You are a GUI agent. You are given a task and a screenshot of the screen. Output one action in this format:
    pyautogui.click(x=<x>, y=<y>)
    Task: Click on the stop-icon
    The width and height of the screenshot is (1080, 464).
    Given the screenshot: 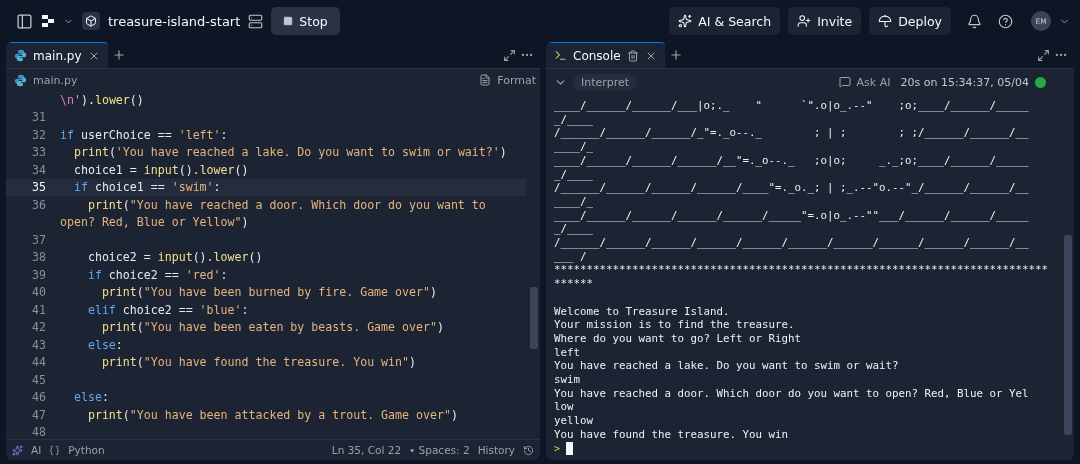 What is the action you would take?
    pyautogui.click(x=288, y=21)
    